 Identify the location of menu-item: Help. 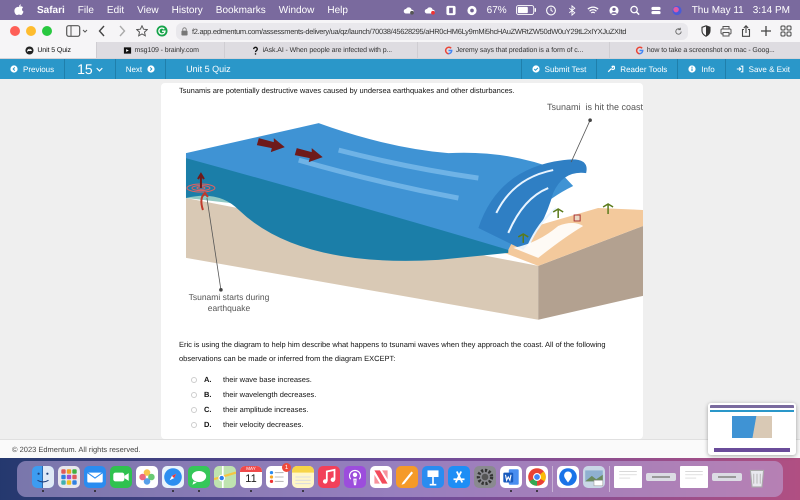
(337, 10).